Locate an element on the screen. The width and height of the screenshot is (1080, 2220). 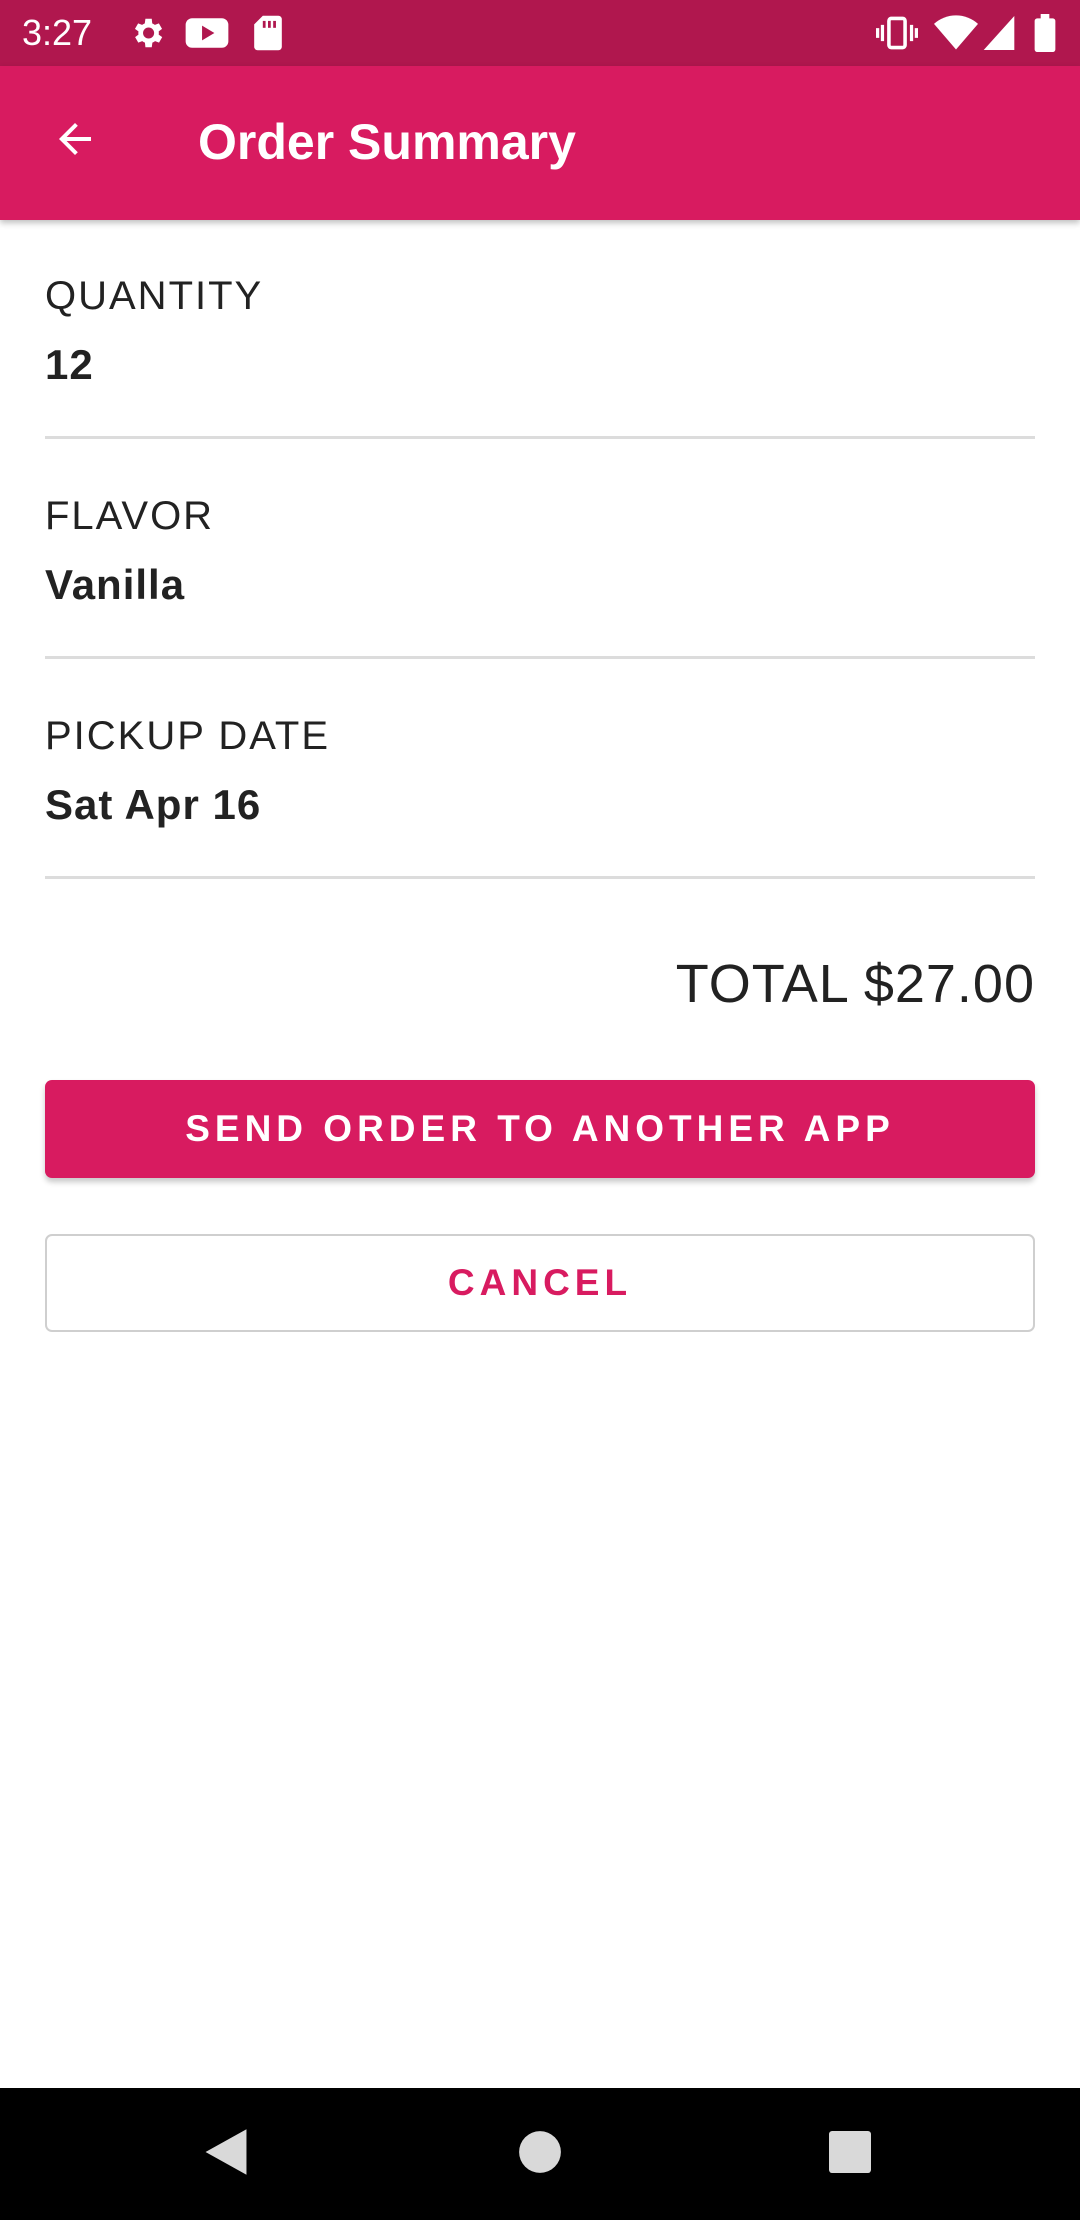
back-triangle-icon is located at coordinates (226, 2154).